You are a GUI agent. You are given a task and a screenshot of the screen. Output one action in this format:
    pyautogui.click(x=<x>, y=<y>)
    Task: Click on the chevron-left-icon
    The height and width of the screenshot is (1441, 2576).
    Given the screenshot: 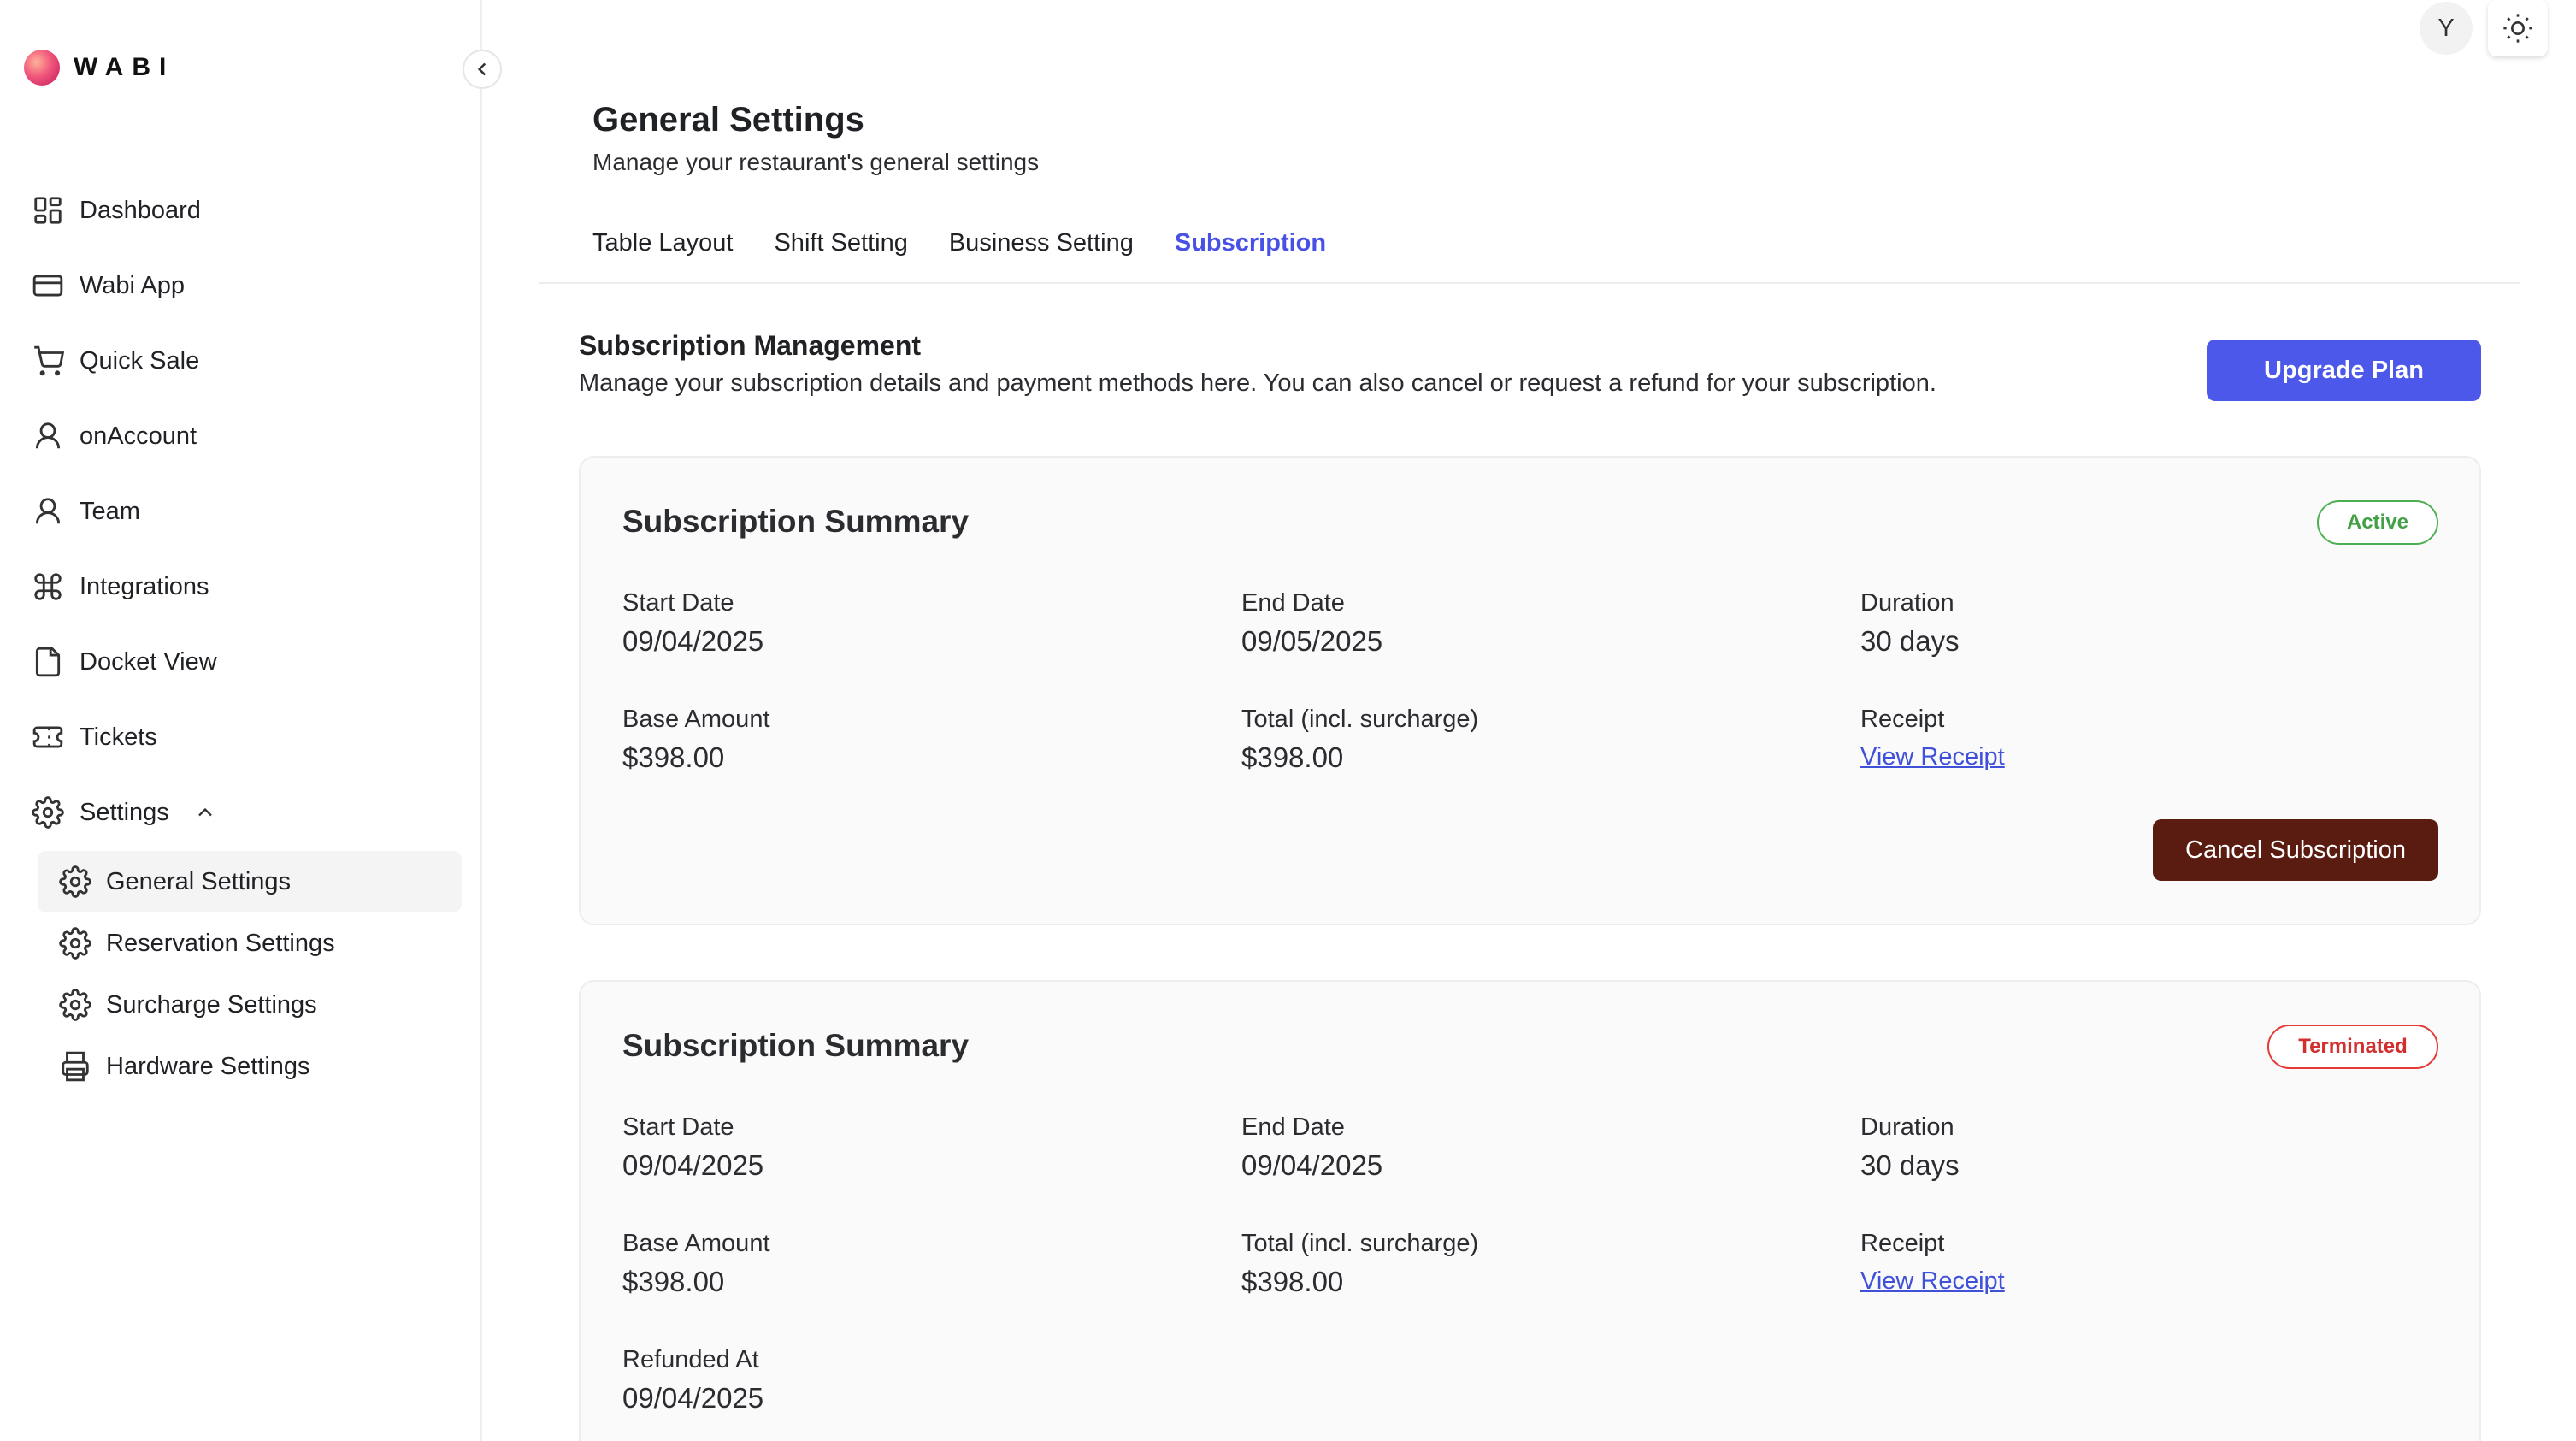 What is the action you would take?
    pyautogui.click(x=482, y=69)
    